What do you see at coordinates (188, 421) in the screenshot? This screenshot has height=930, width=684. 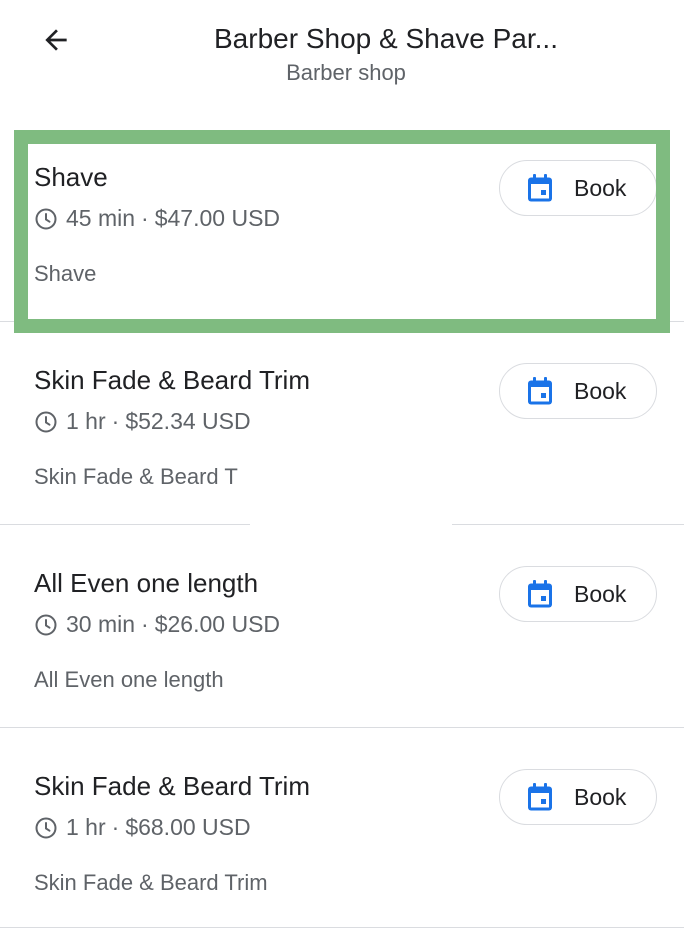 I see `service-price: $52.34 USD` at bounding box center [188, 421].